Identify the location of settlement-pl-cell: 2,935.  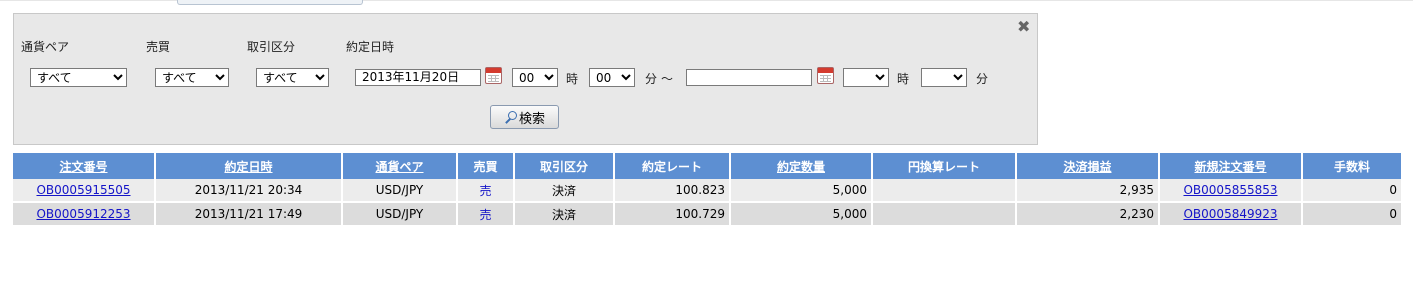
(1088, 191).